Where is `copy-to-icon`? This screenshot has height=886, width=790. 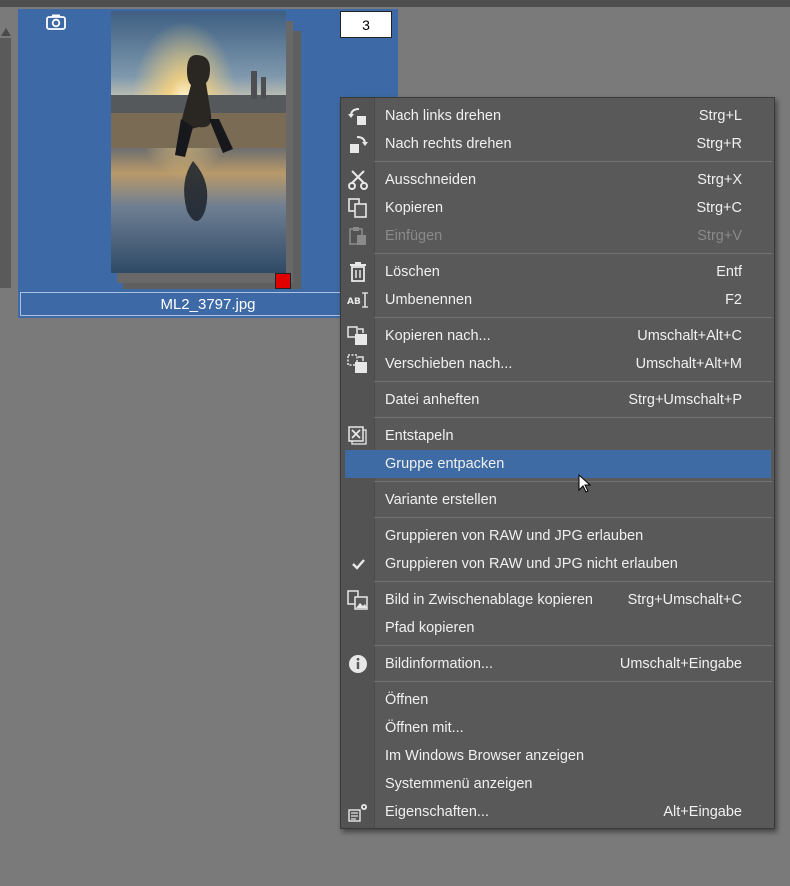
copy-to-icon is located at coordinates (358, 336).